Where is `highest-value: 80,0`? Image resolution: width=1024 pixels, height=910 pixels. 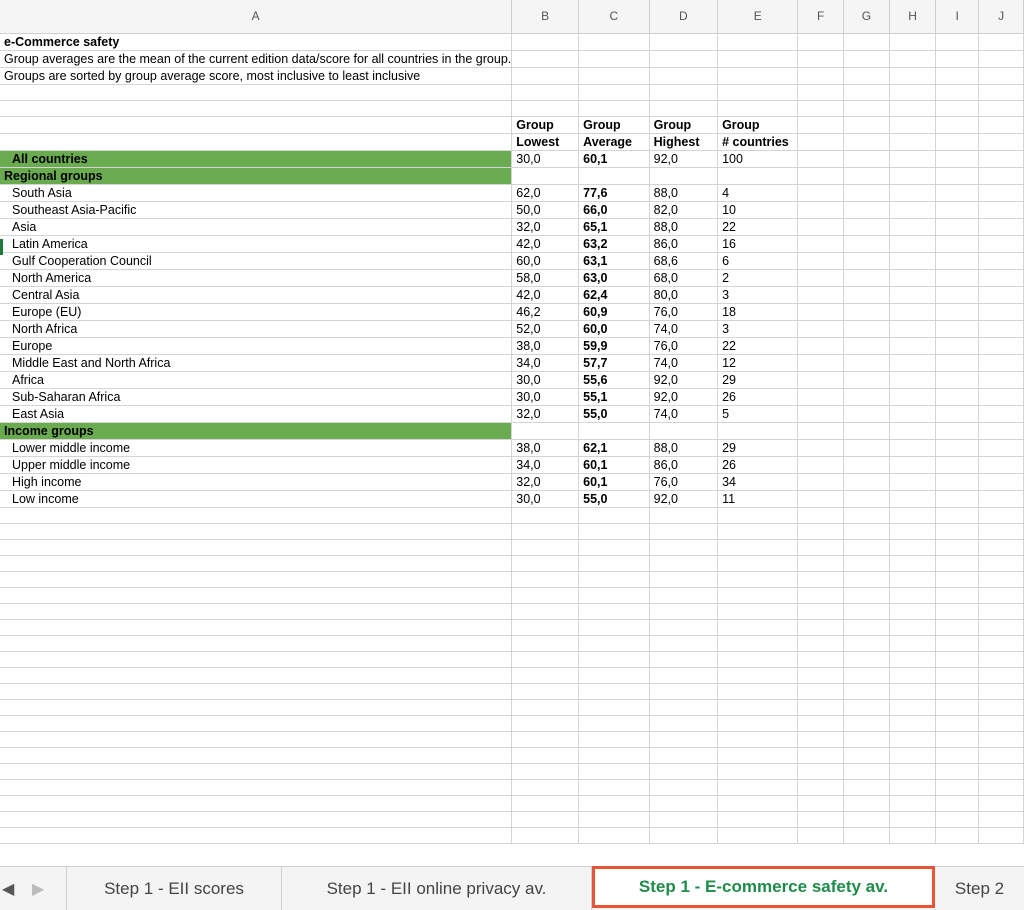
highest-value: 80,0 is located at coordinates (684, 295).